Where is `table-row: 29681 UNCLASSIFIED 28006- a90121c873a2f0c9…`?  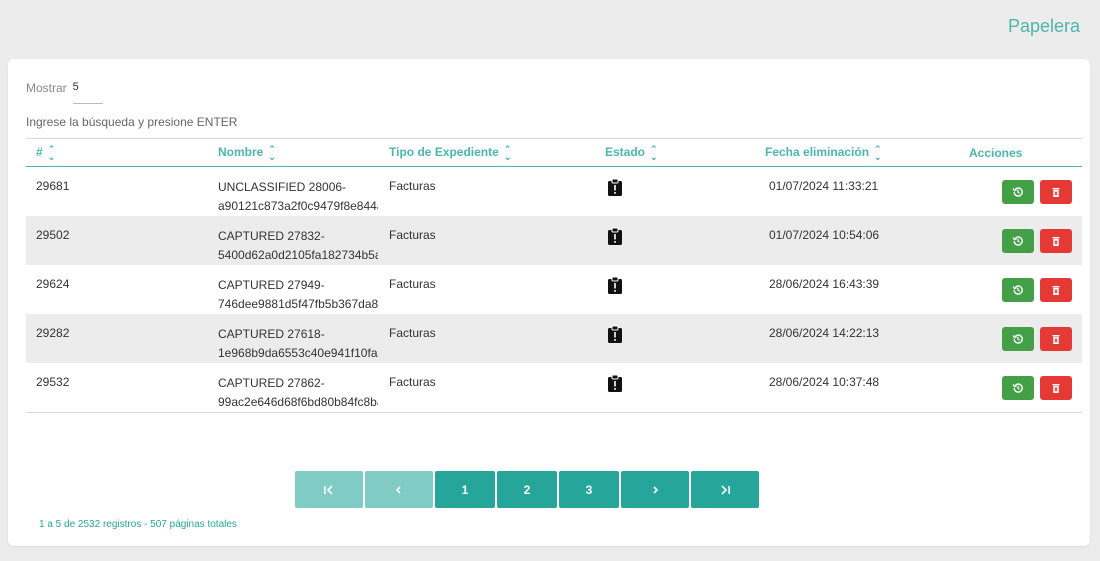 table-row: 29681 UNCLASSIFIED 28006- a90121c873a2f0c9… is located at coordinates (554, 192).